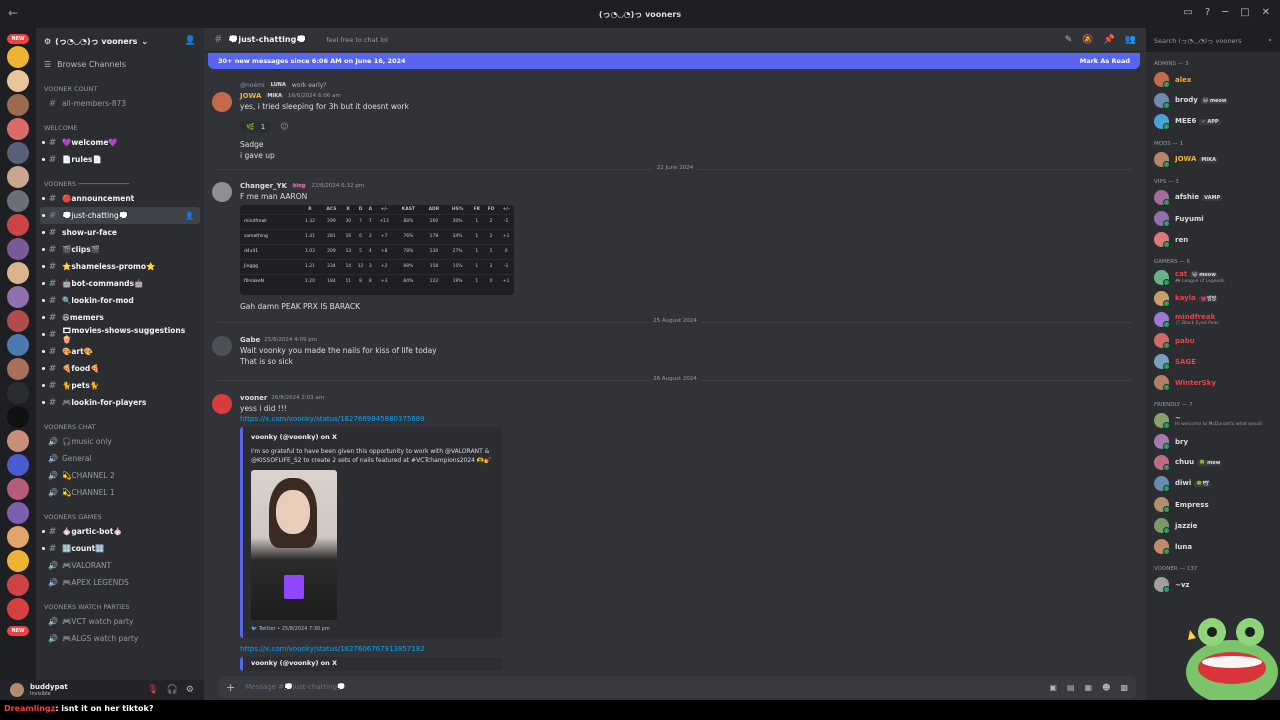  What do you see at coordinates (256, 127) in the screenshot?
I see `reaction: 🌿 1` at bounding box center [256, 127].